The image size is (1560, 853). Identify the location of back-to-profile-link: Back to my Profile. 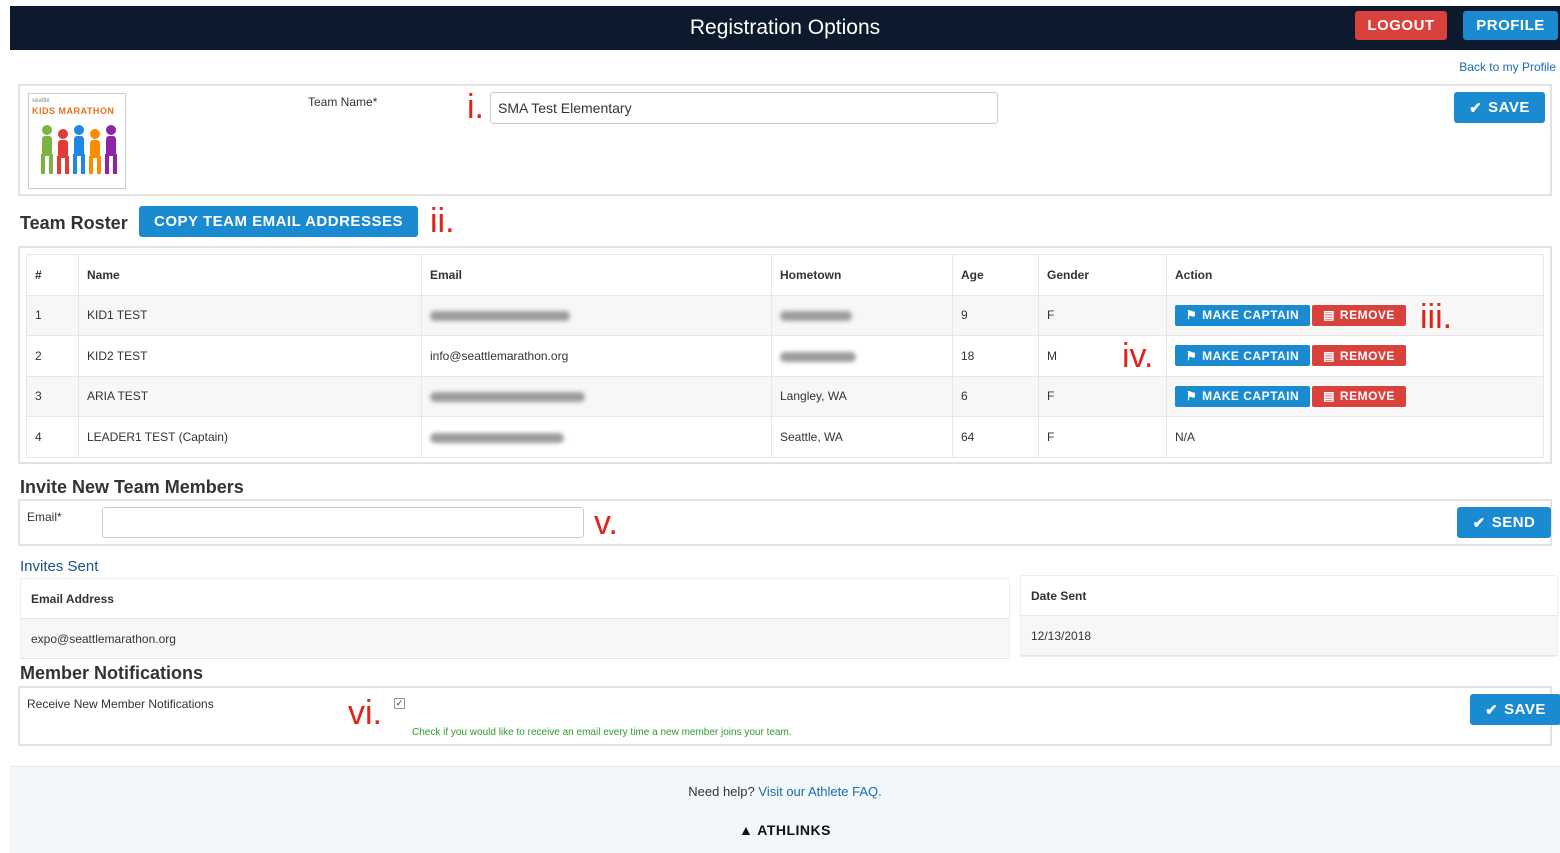
(1507, 67).